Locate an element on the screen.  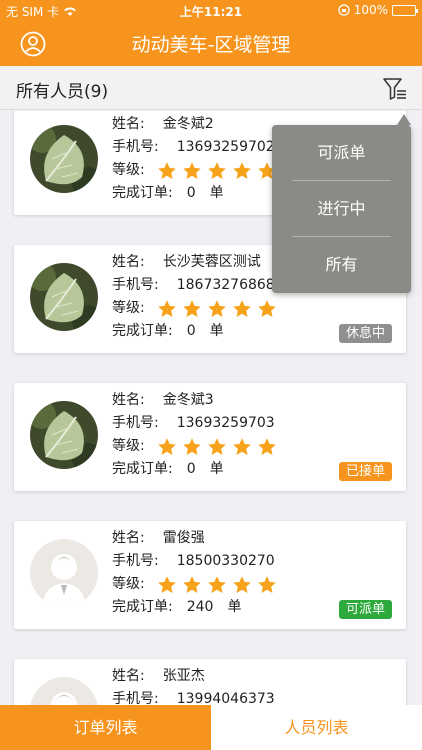
dropdown-item-all: 所有 is located at coordinates (341, 265).